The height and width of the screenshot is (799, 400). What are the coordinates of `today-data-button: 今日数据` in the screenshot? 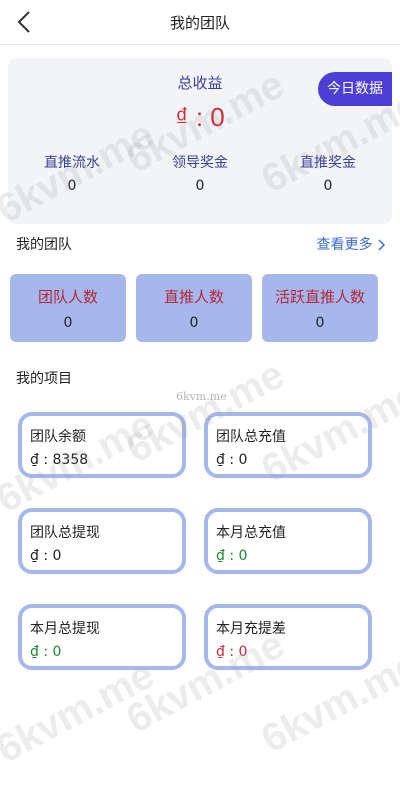 It's located at (355, 89).